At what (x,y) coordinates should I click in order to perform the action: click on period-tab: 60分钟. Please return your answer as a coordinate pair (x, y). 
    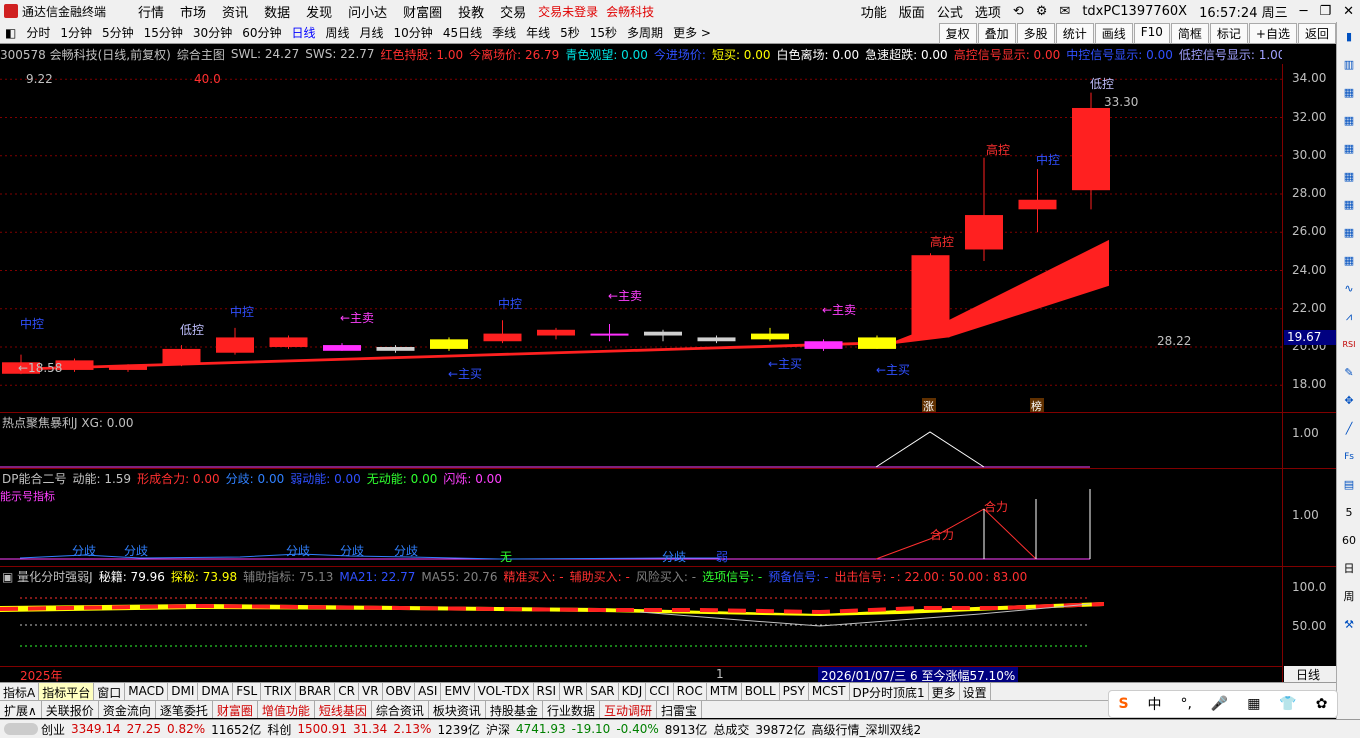
    Looking at the image, I should click on (261, 32).